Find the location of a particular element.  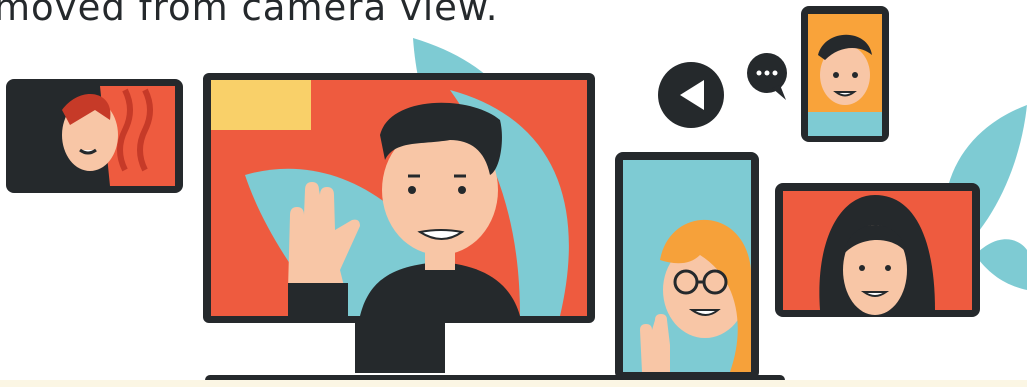

play-icon is located at coordinates (691, 95).